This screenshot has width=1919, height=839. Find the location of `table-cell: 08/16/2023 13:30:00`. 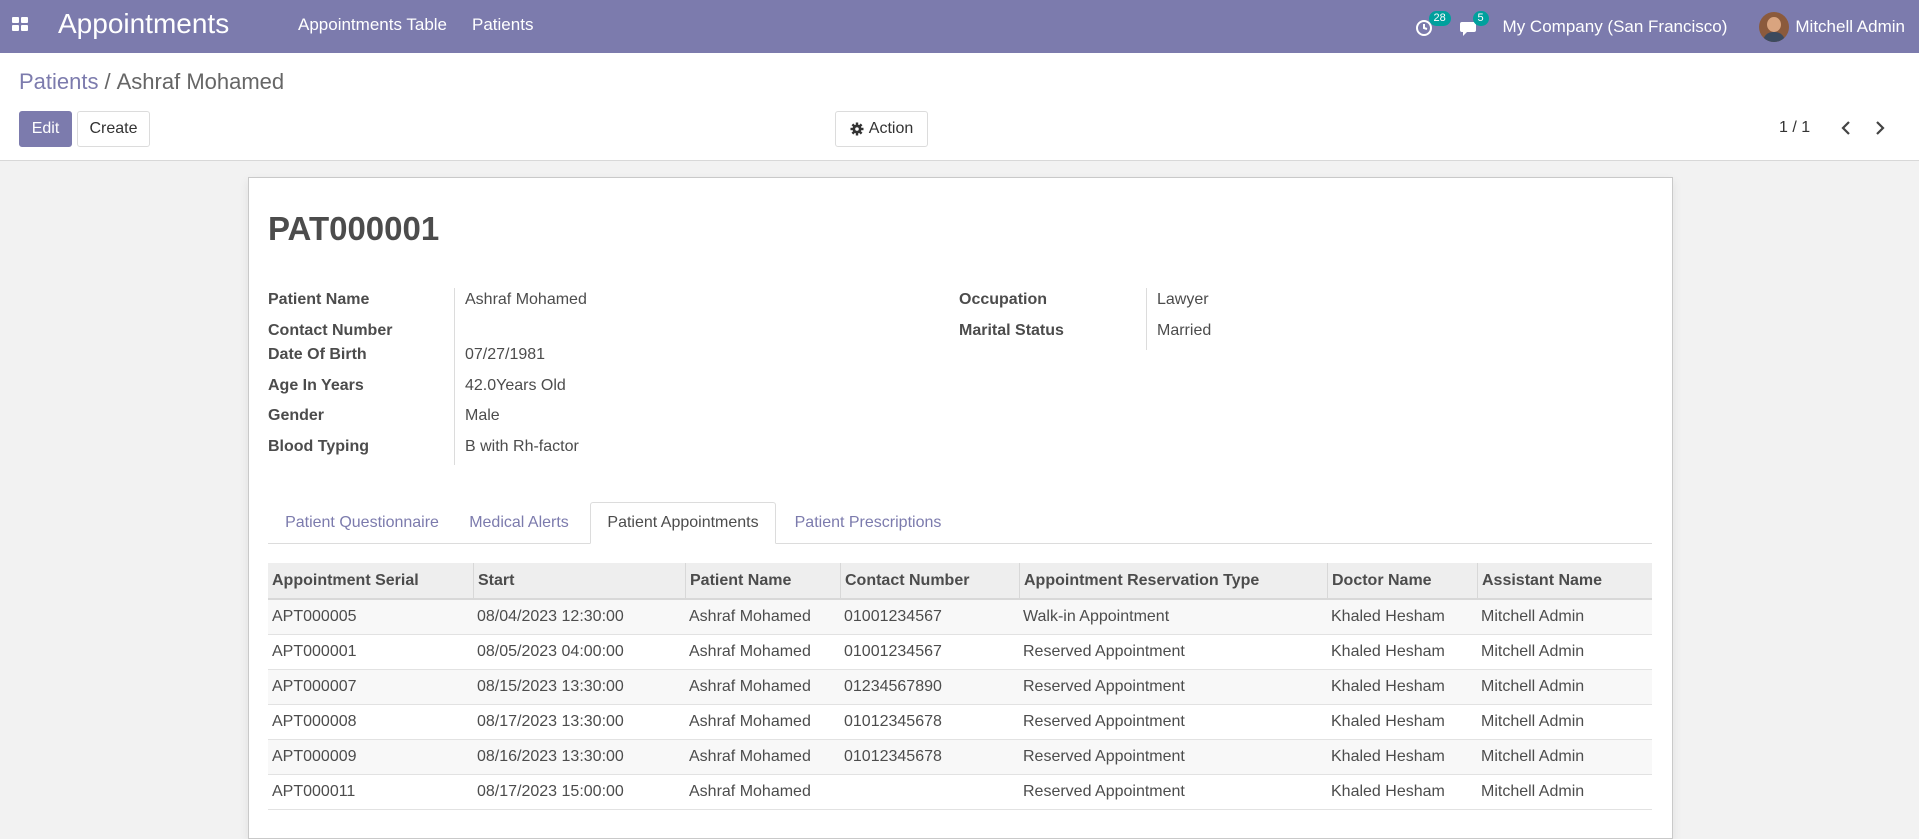

table-cell: 08/16/2023 13:30:00 is located at coordinates (550, 756).